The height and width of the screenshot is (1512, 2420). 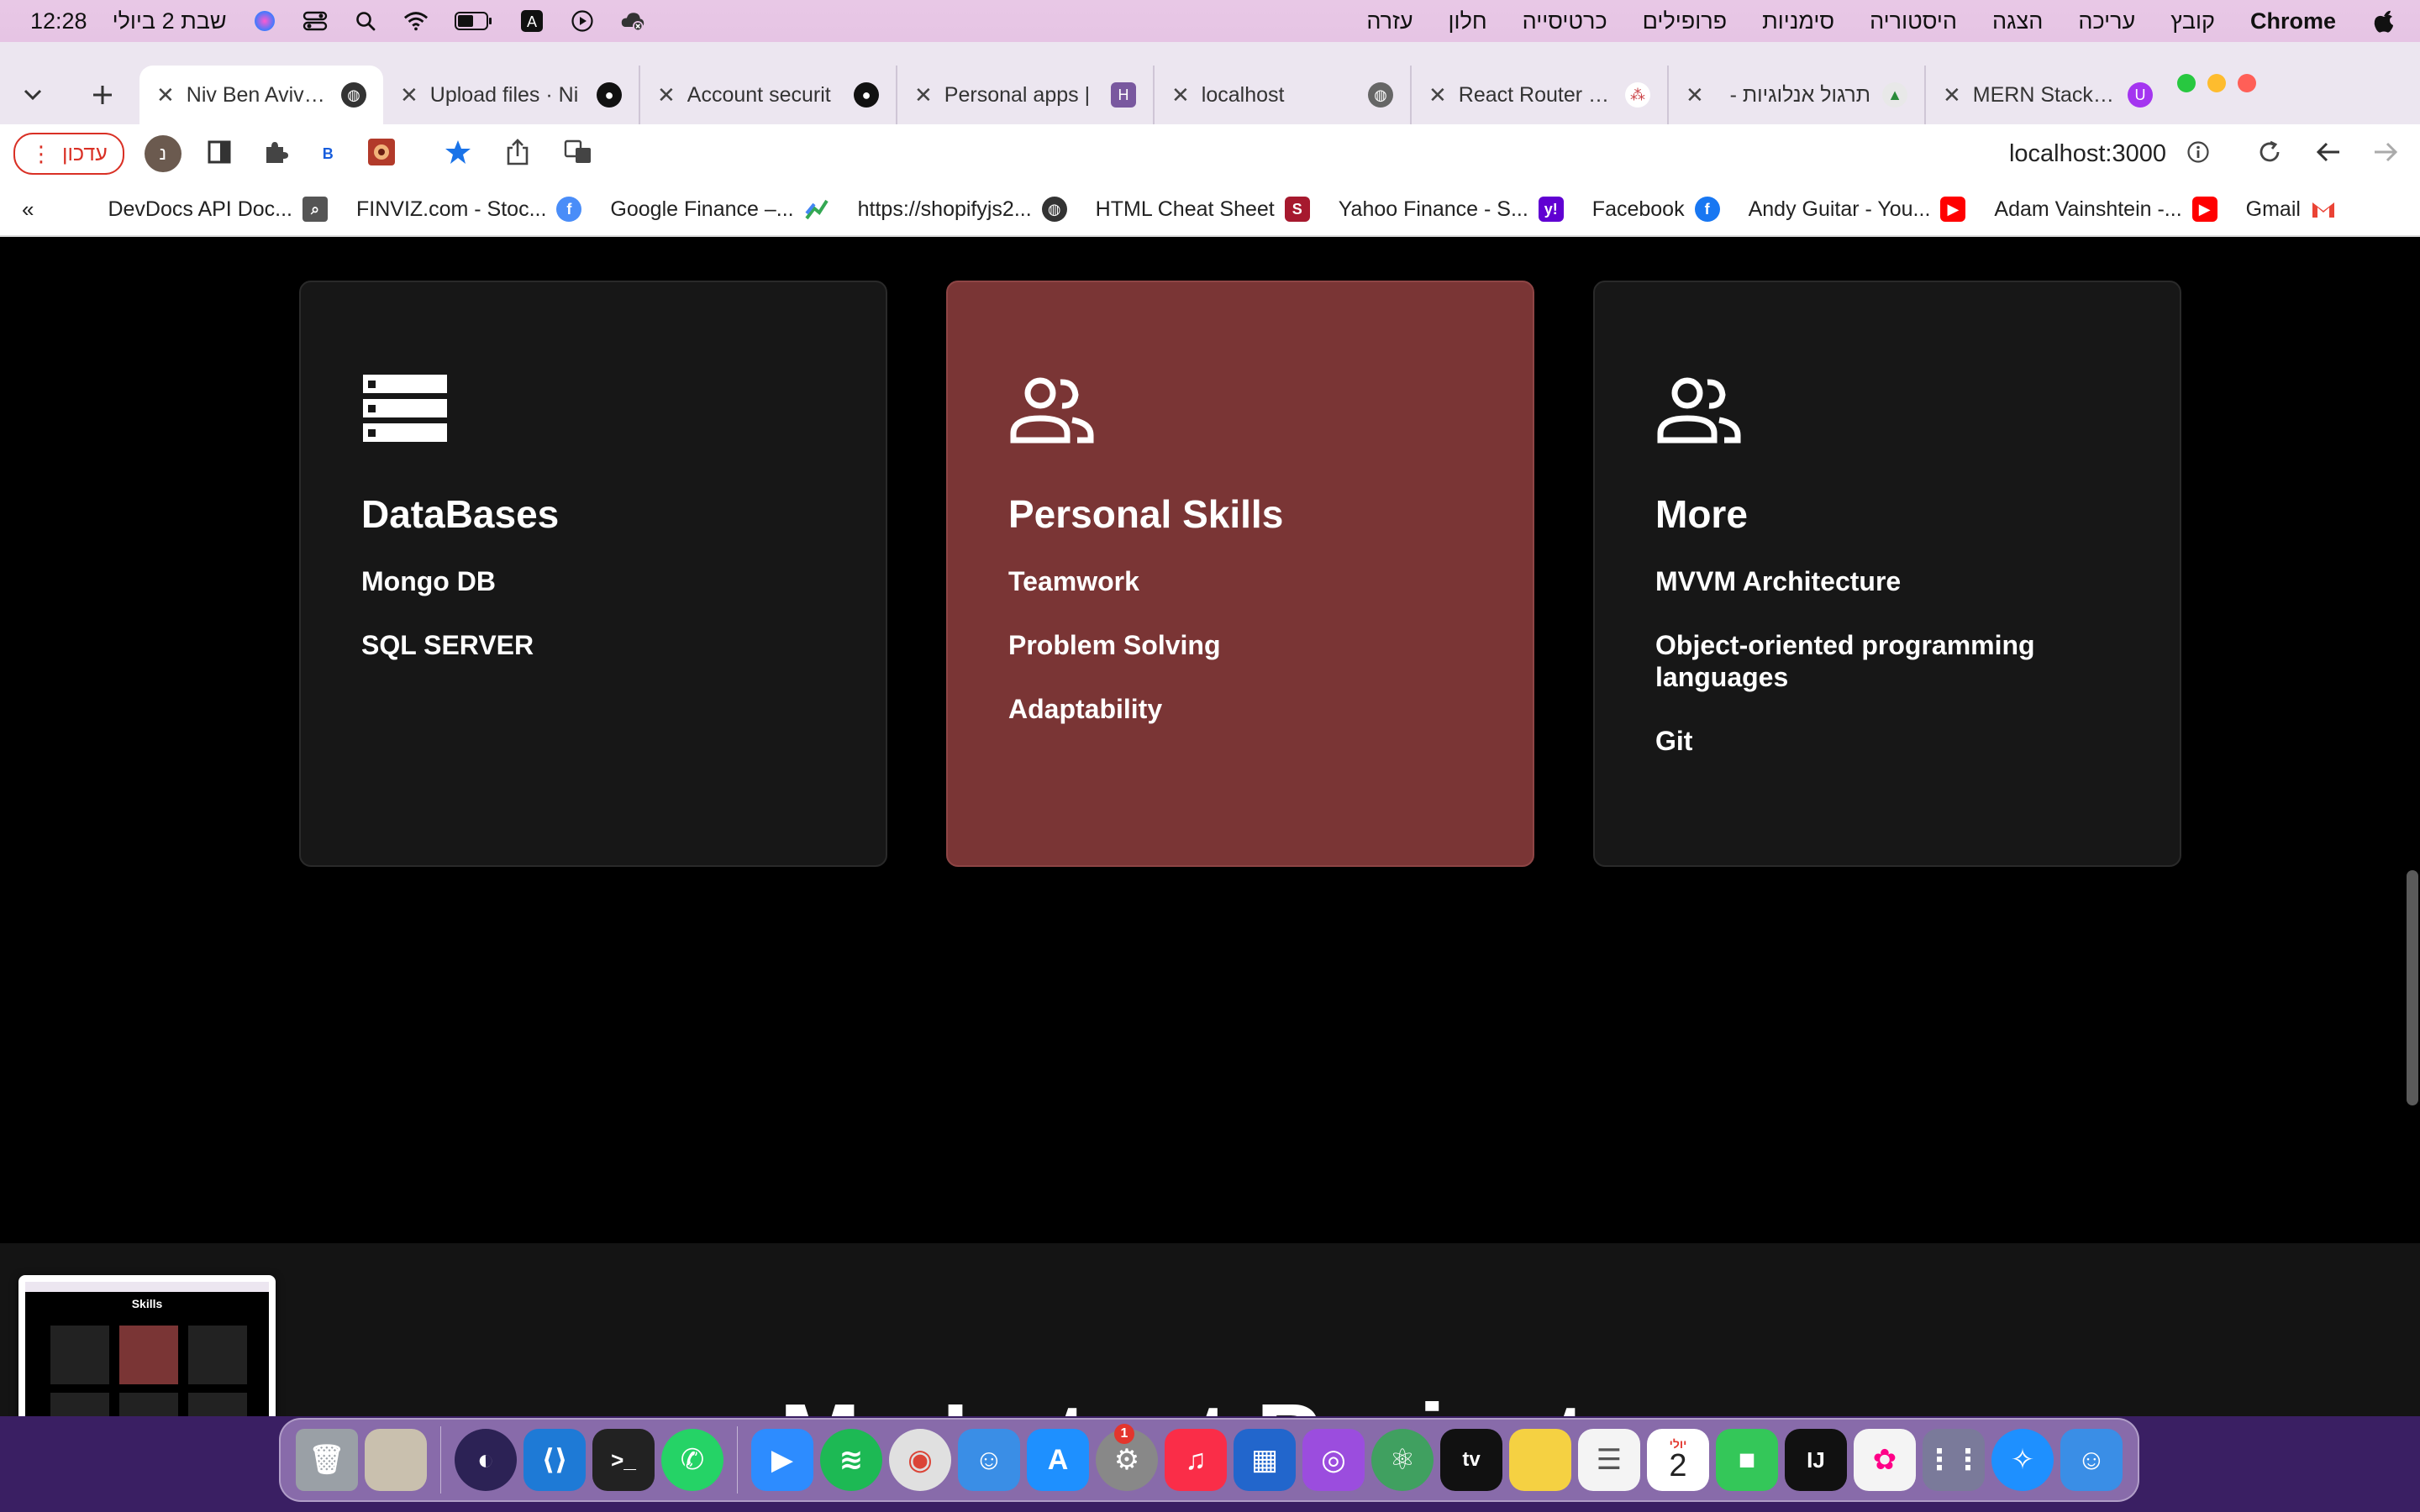 What do you see at coordinates (1403, 1460) in the screenshot?
I see `atom-icon: ⚛` at bounding box center [1403, 1460].